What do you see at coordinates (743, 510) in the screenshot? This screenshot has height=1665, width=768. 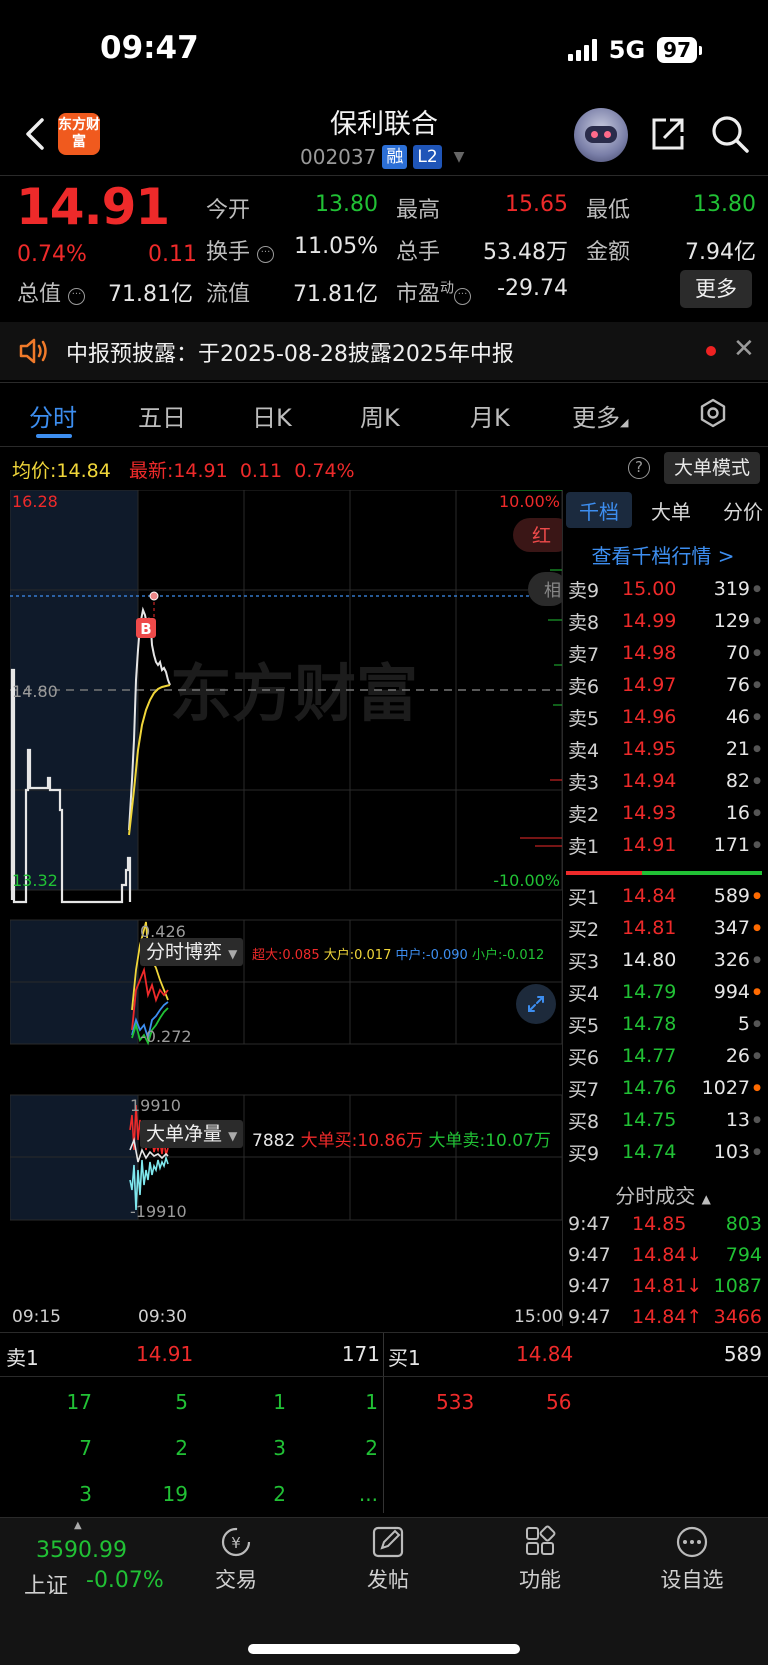 I see `tab-price-split: 分价` at bounding box center [743, 510].